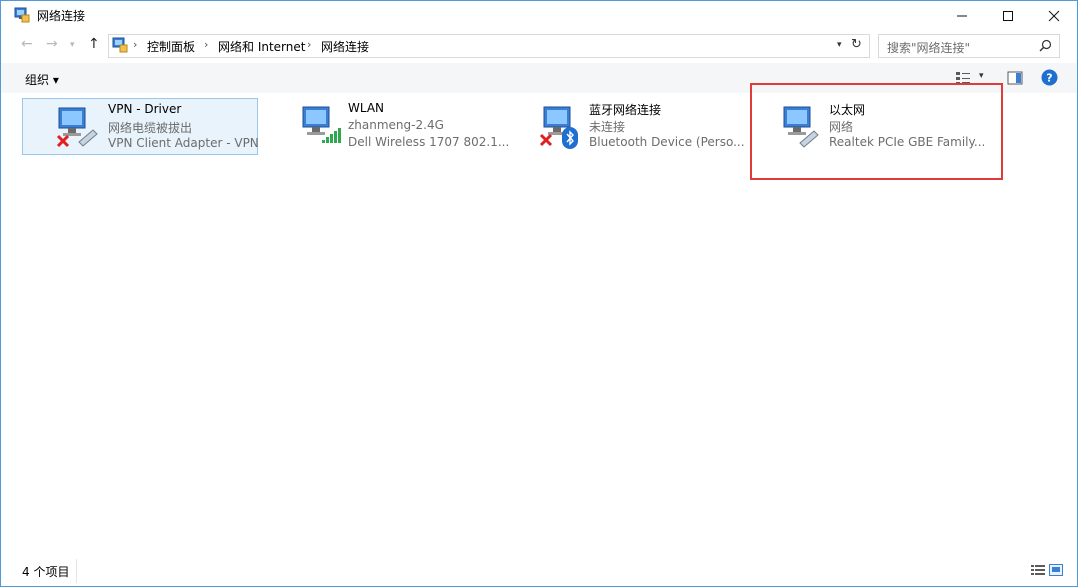 This screenshot has width=1078, height=587. I want to click on connection-name: 蓝牙网络连接, so click(625, 110).